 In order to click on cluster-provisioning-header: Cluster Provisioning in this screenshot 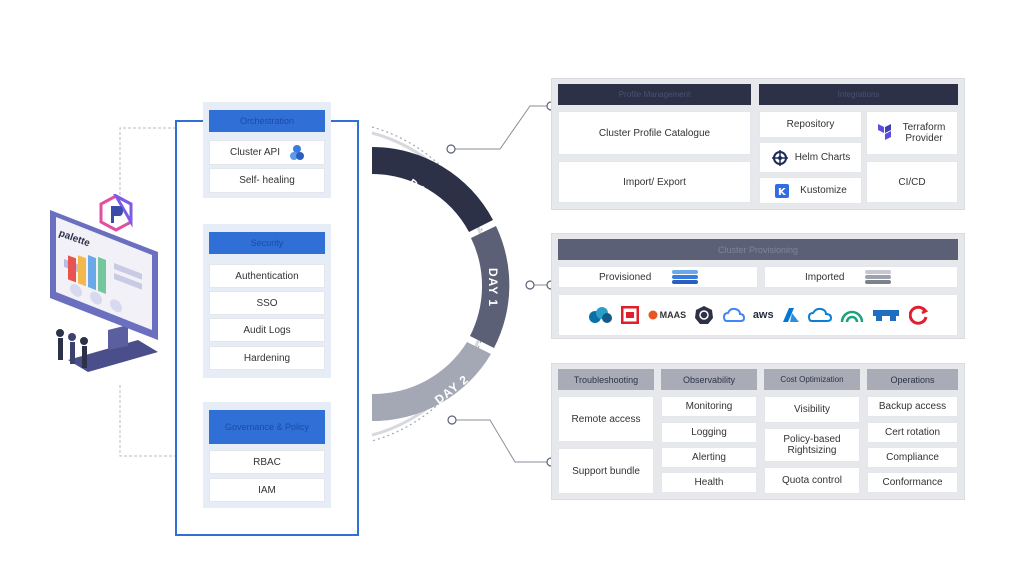, I will do `click(758, 249)`.